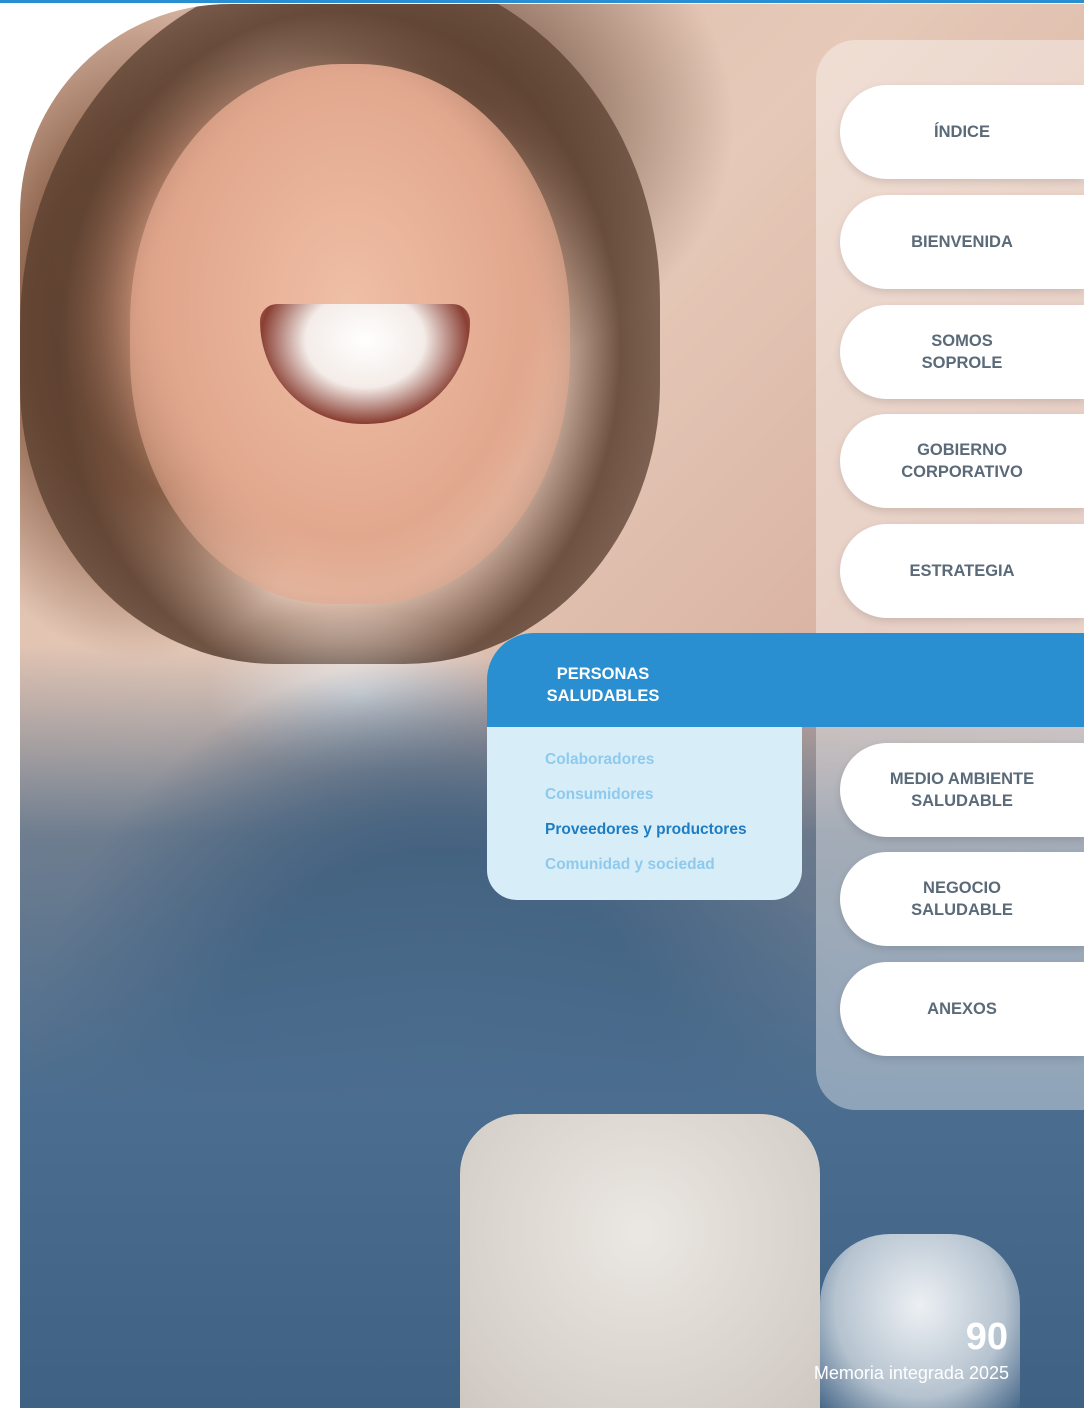  What do you see at coordinates (962, 242) in the screenshot?
I see `nav-item-bienvenida: BIENVENIDA` at bounding box center [962, 242].